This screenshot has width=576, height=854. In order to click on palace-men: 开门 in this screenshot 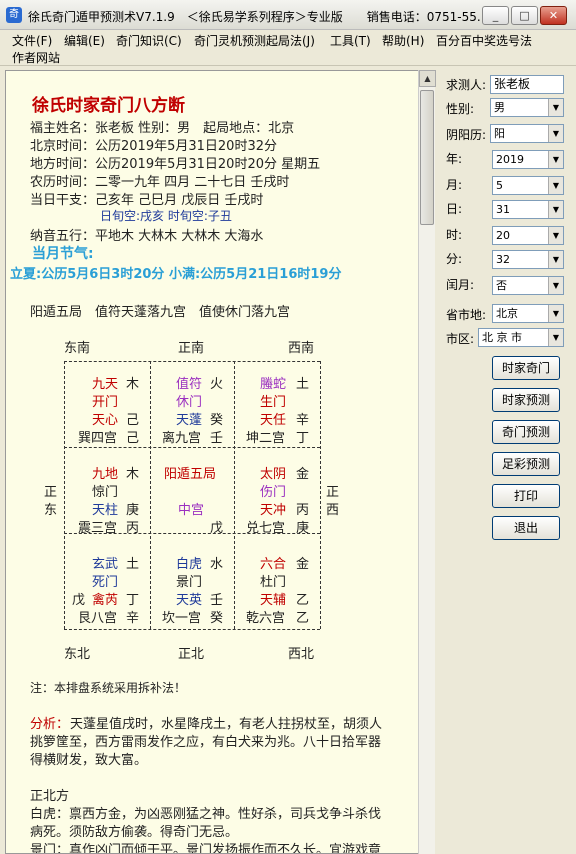, I will do `click(105, 402)`.